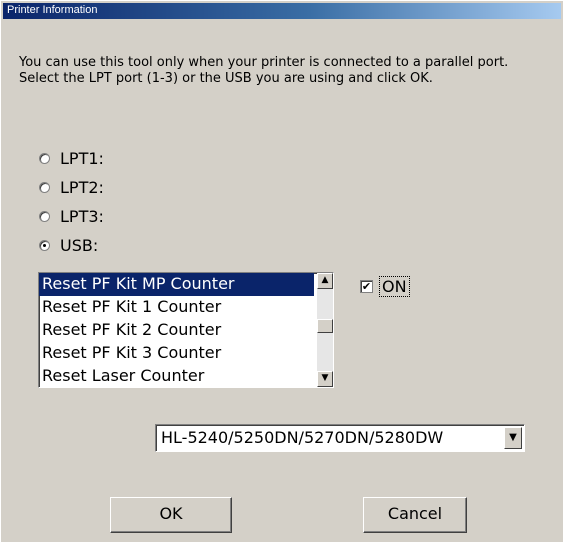  What do you see at coordinates (394, 286) in the screenshot?
I see `on-checkbox-label: ON` at bounding box center [394, 286].